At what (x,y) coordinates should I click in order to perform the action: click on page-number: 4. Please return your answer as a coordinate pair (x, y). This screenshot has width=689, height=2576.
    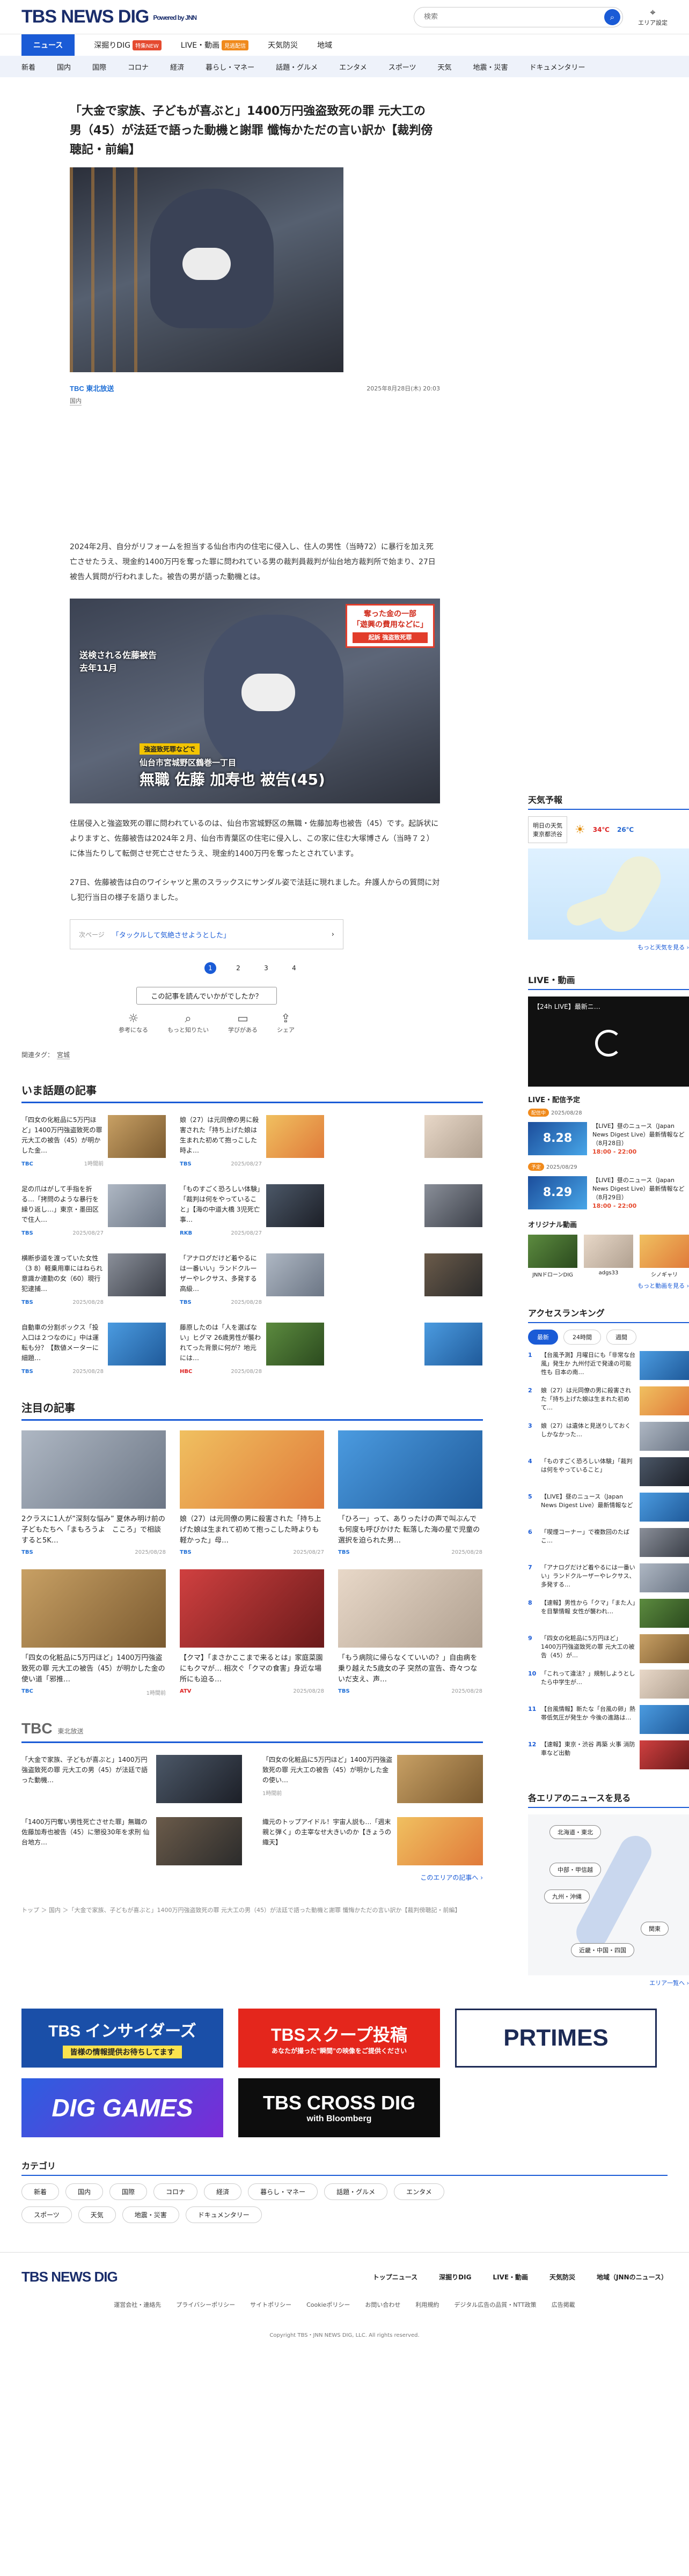
    Looking at the image, I should click on (294, 968).